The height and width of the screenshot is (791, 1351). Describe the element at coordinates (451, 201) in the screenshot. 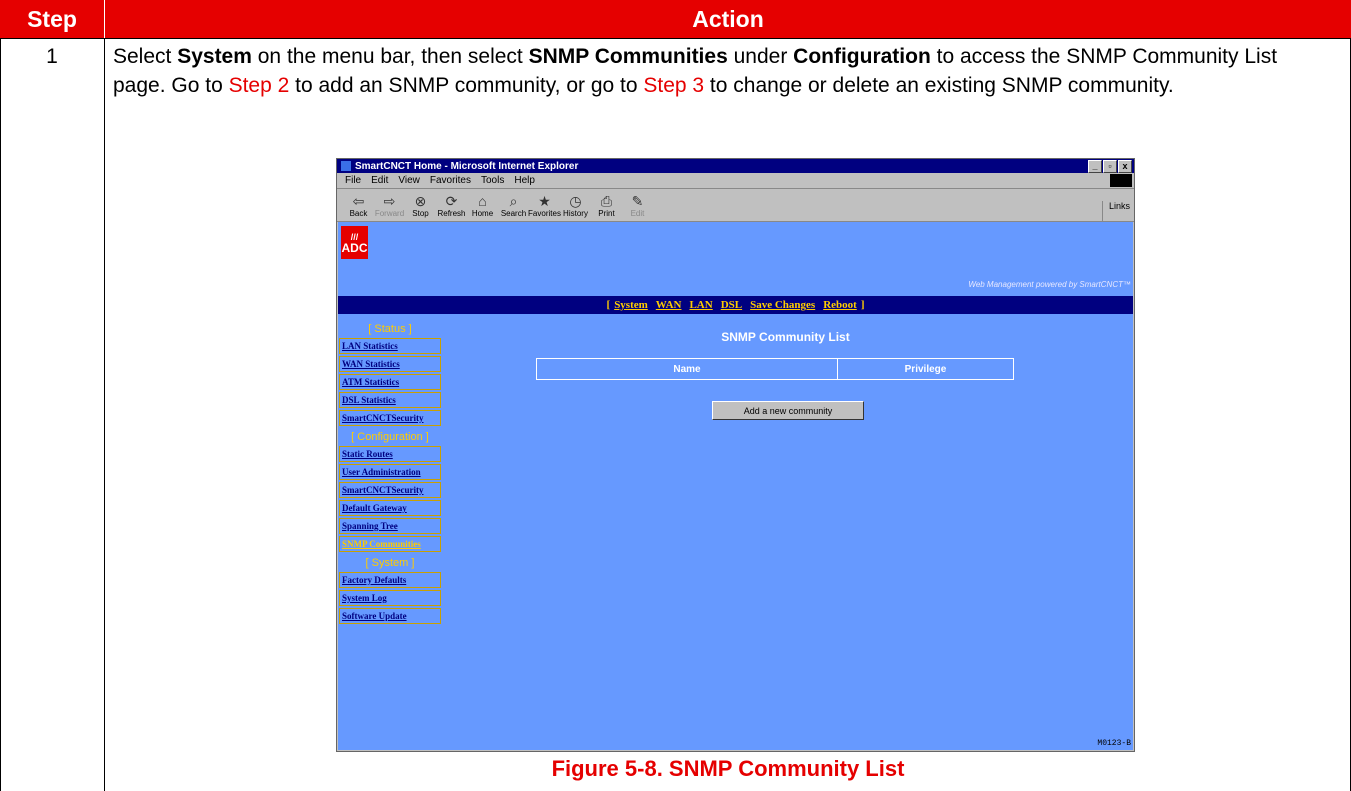

I see `refresh-icon: ⟳` at that location.